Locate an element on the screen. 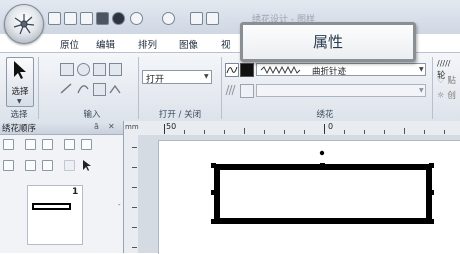 The height and width of the screenshot is (254, 460). thumbnail-number: 1 is located at coordinates (75, 192).